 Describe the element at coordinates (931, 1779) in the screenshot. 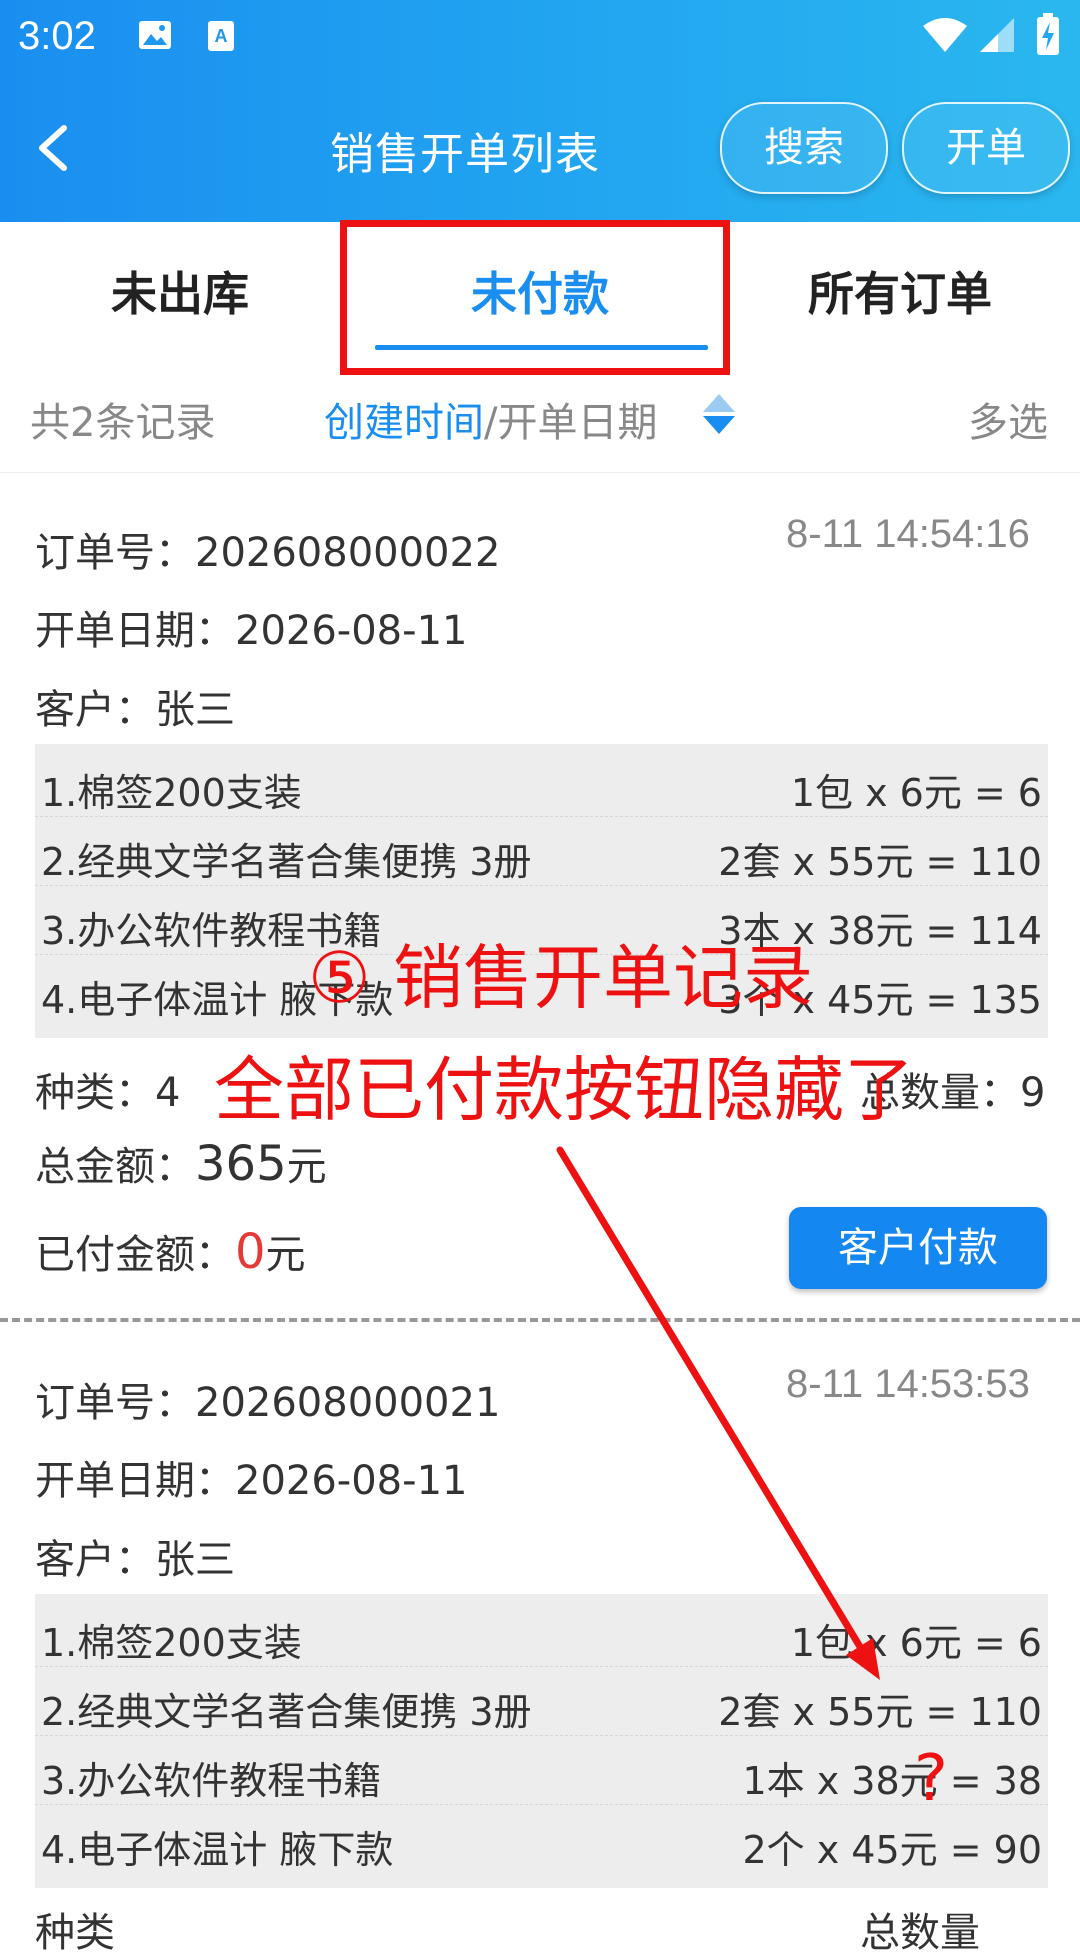

I see `annotation-question-mark: ?` at that location.